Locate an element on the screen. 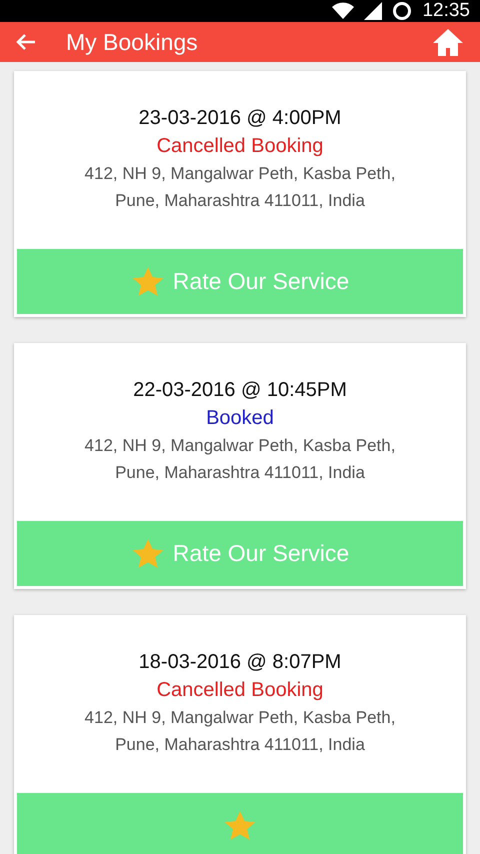 The height and width of the screenshot is (854, 480). booking-datetime: 23-03-2016 @ 4:00PM is located at coordinates (240, 118).